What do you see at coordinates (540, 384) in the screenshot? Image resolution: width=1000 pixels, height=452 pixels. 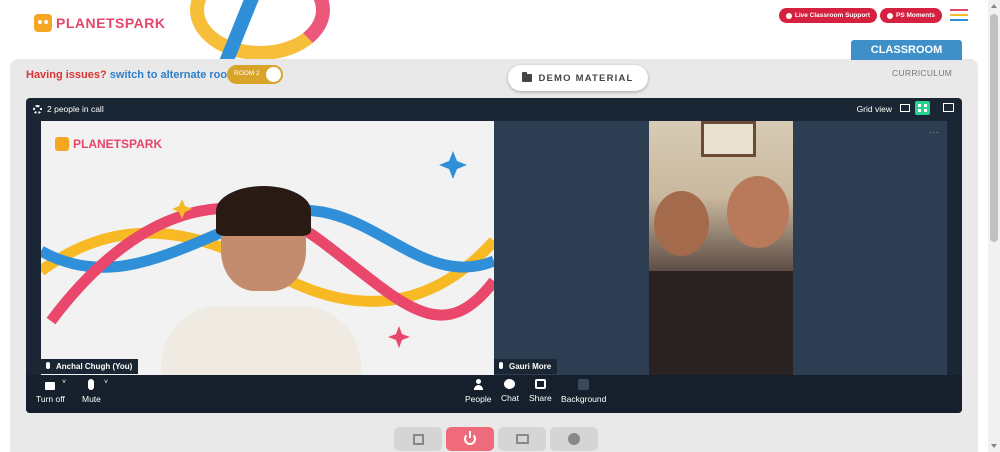 I see `share-icon` at bounding box center [540, 384].